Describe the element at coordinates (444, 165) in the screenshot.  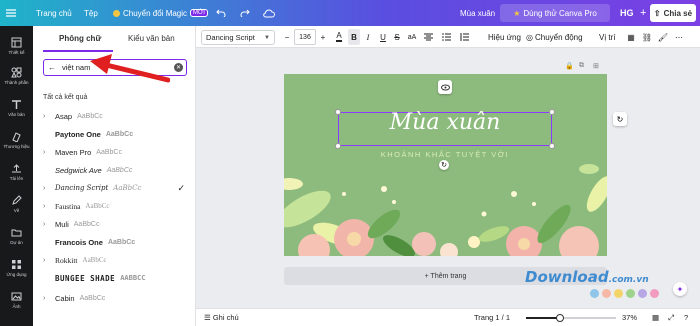
I see `rotate-icon: ↻` at that location.